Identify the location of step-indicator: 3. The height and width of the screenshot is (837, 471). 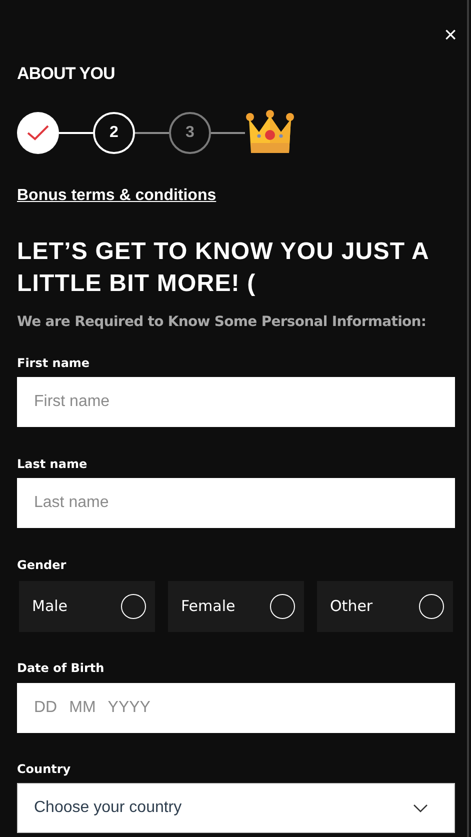
(190, 133).